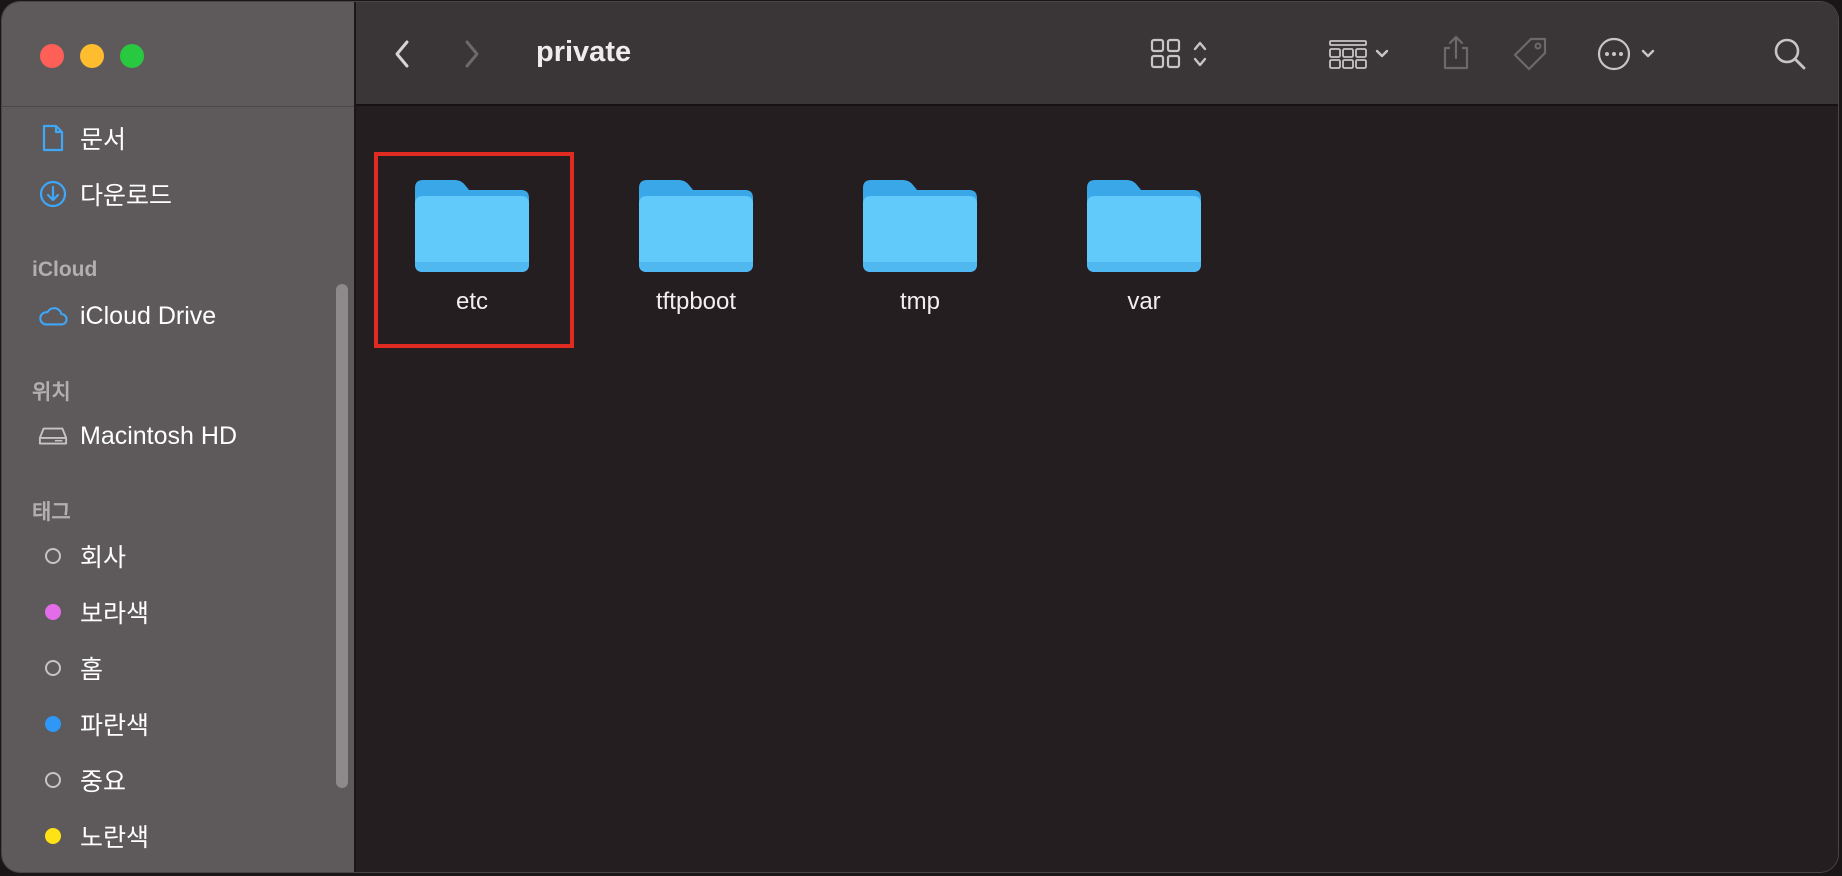  I want to click on folder-label: var, so click(1144, 301).